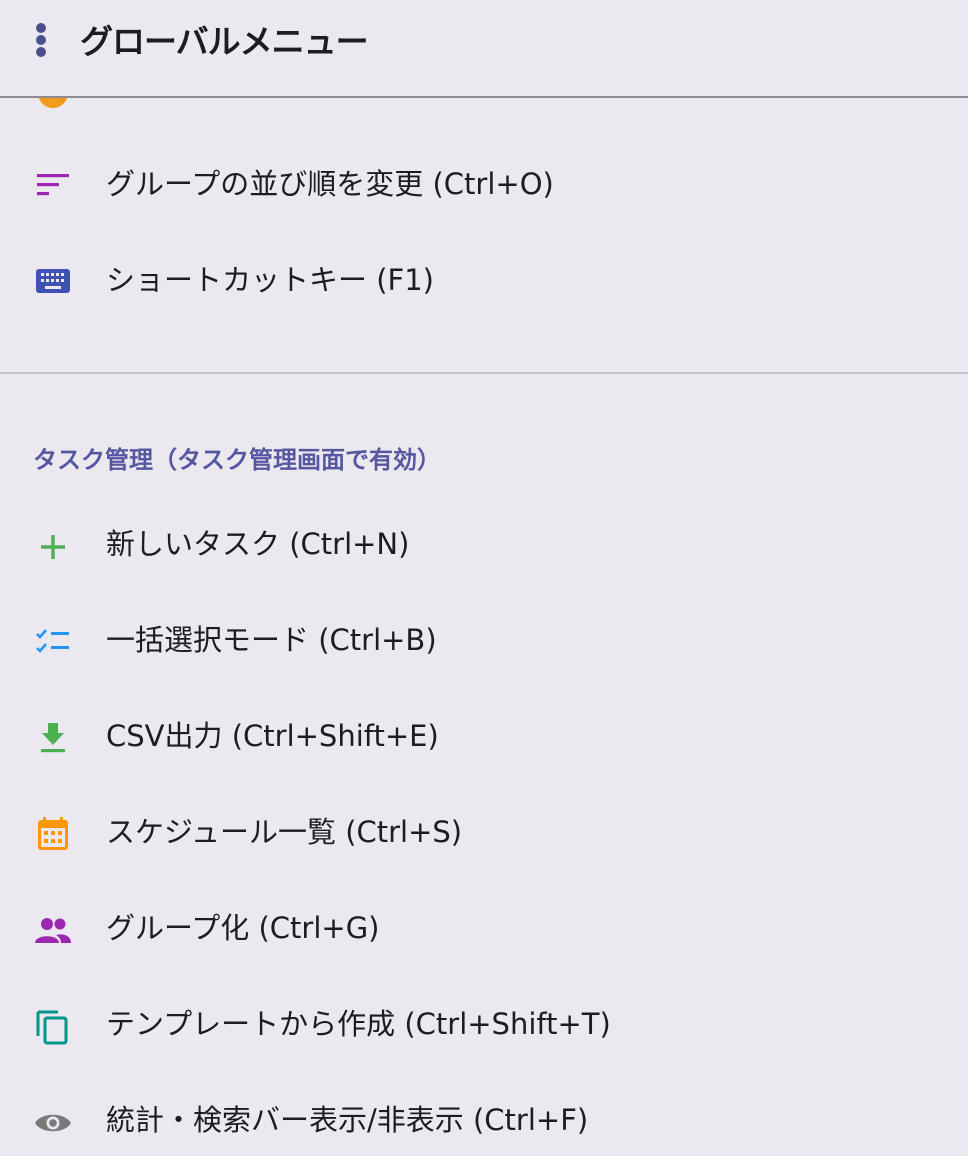 This screenshot has height=1156, width=968. I want to click on menu-item-csv-export: CSV出力 (Ctrl+Shift+E), so click(484, 736).